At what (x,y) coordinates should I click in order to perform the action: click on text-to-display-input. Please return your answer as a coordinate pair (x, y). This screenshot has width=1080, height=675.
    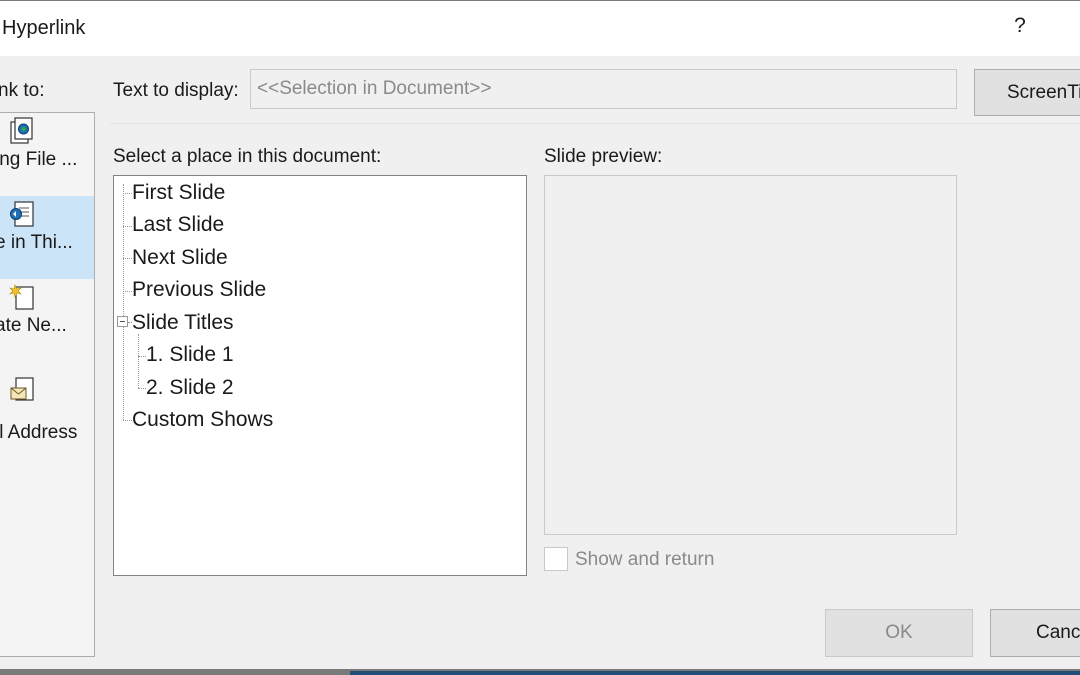
    Looking at the image, I should click on (603, 89).